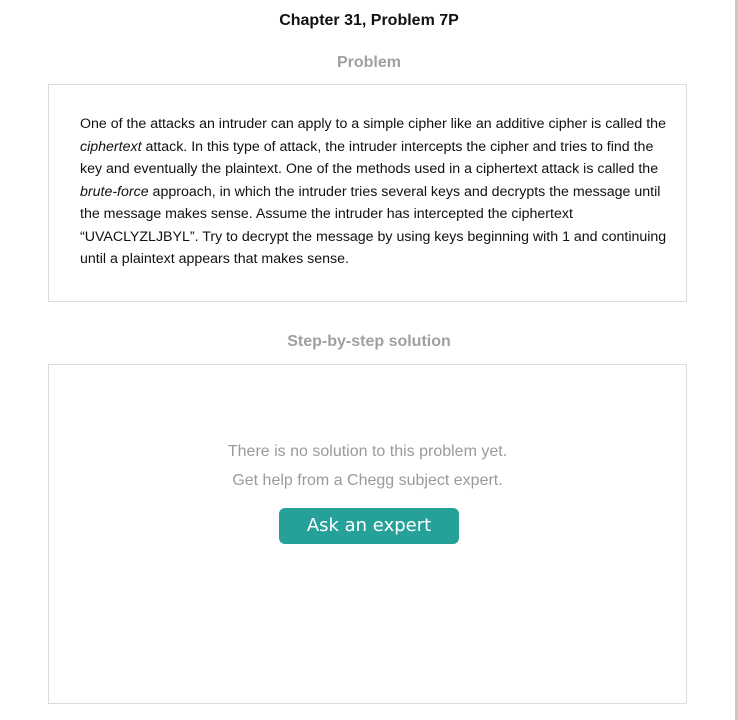 The height and width of the screenshot is (720, 738). Describe the element at coordinates (369, 526) in the screenshot. I see `ask-an-expert-button: Ask an expert` at that location.